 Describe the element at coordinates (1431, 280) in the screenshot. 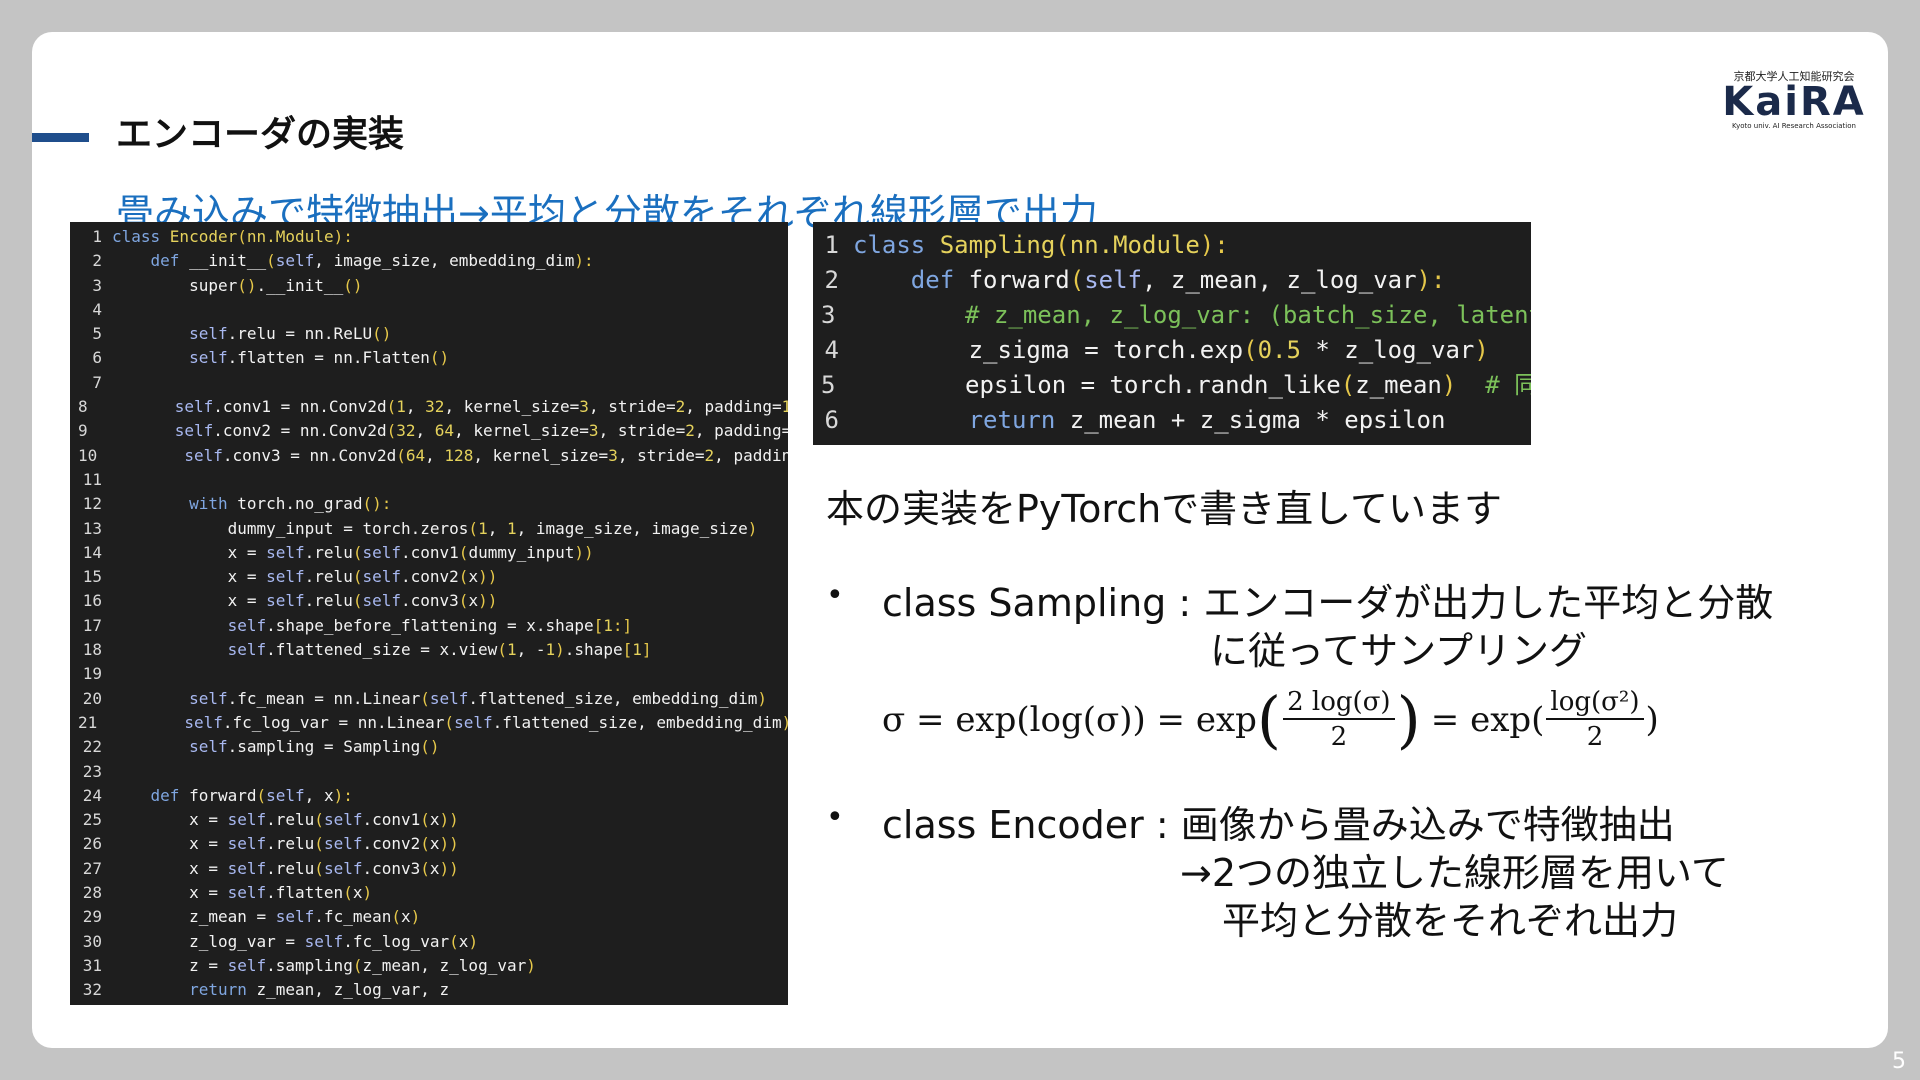

I see `code-token: ):` at that location.